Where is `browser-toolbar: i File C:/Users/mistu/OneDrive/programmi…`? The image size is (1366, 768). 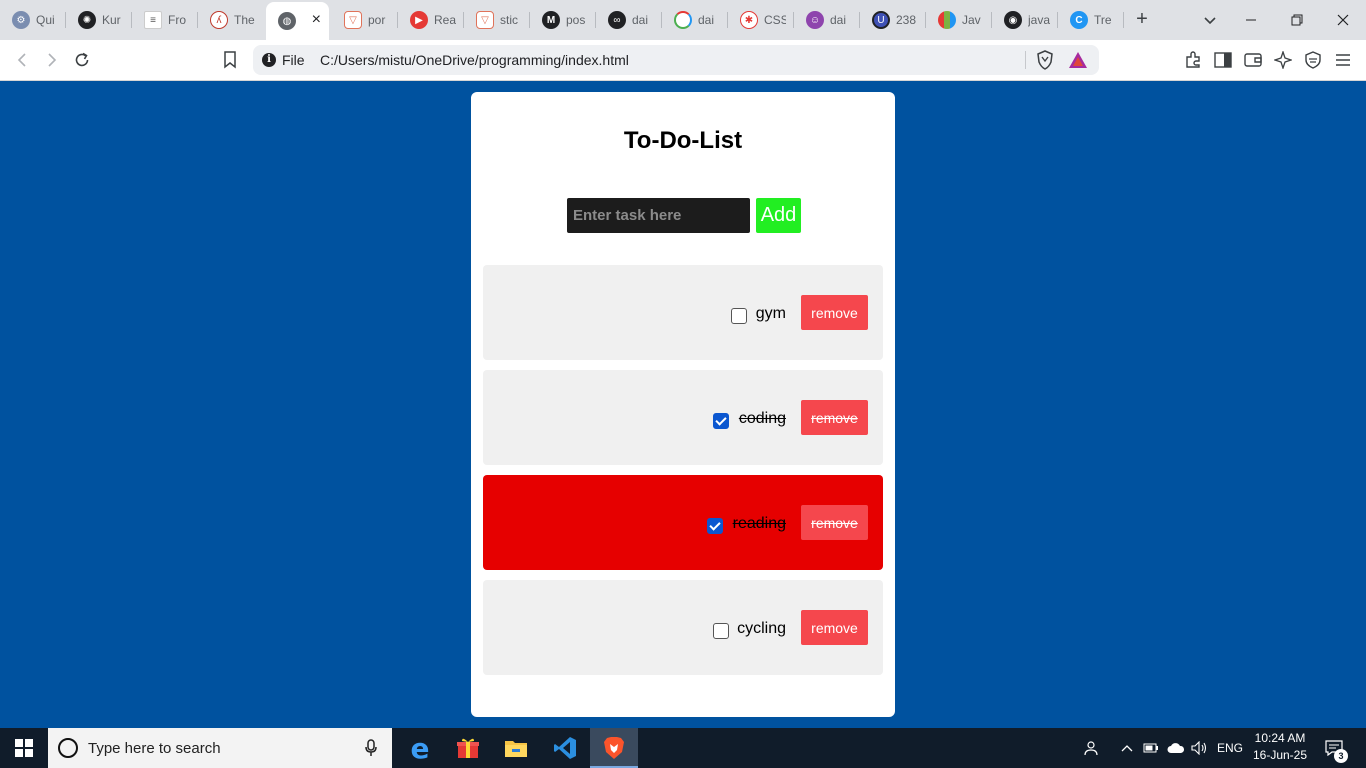 browser-toolbar: i File C:/Users/mistu/OneDrive/programmi… is located at coordinates (683, 60).